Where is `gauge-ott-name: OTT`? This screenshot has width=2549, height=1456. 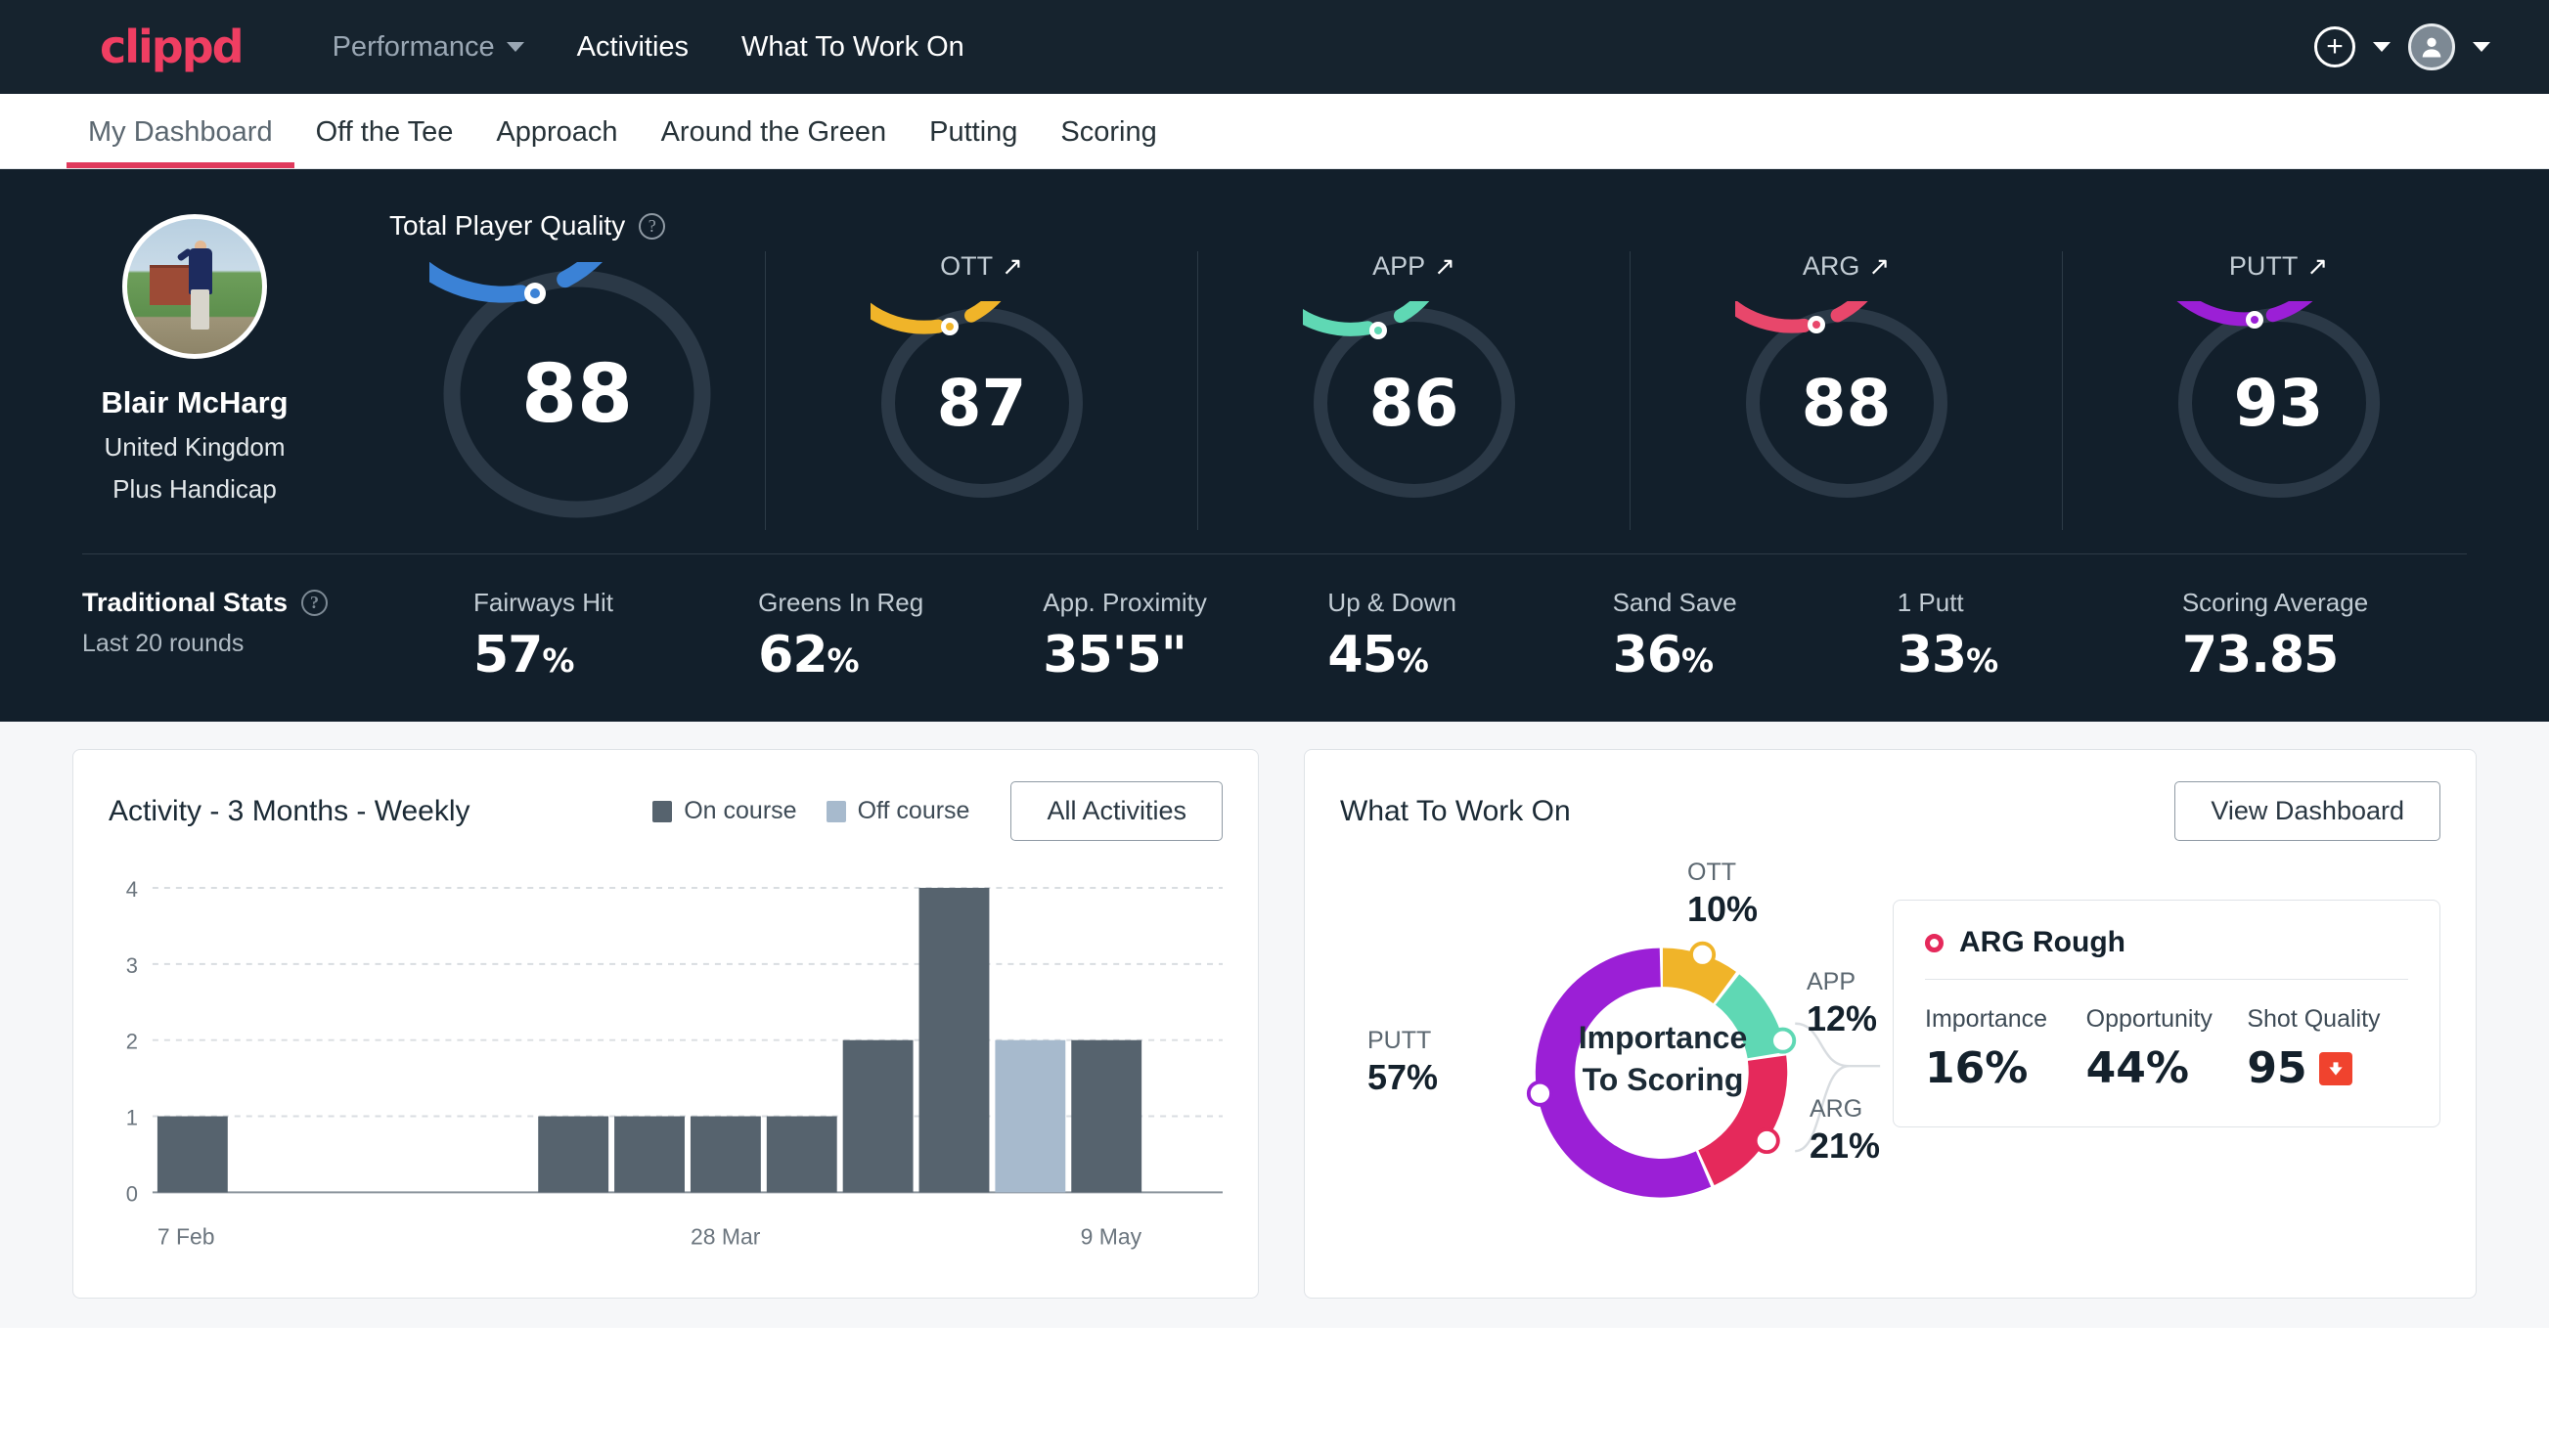 gauge-ott-name: OTT is located at coordinates (967, 266).